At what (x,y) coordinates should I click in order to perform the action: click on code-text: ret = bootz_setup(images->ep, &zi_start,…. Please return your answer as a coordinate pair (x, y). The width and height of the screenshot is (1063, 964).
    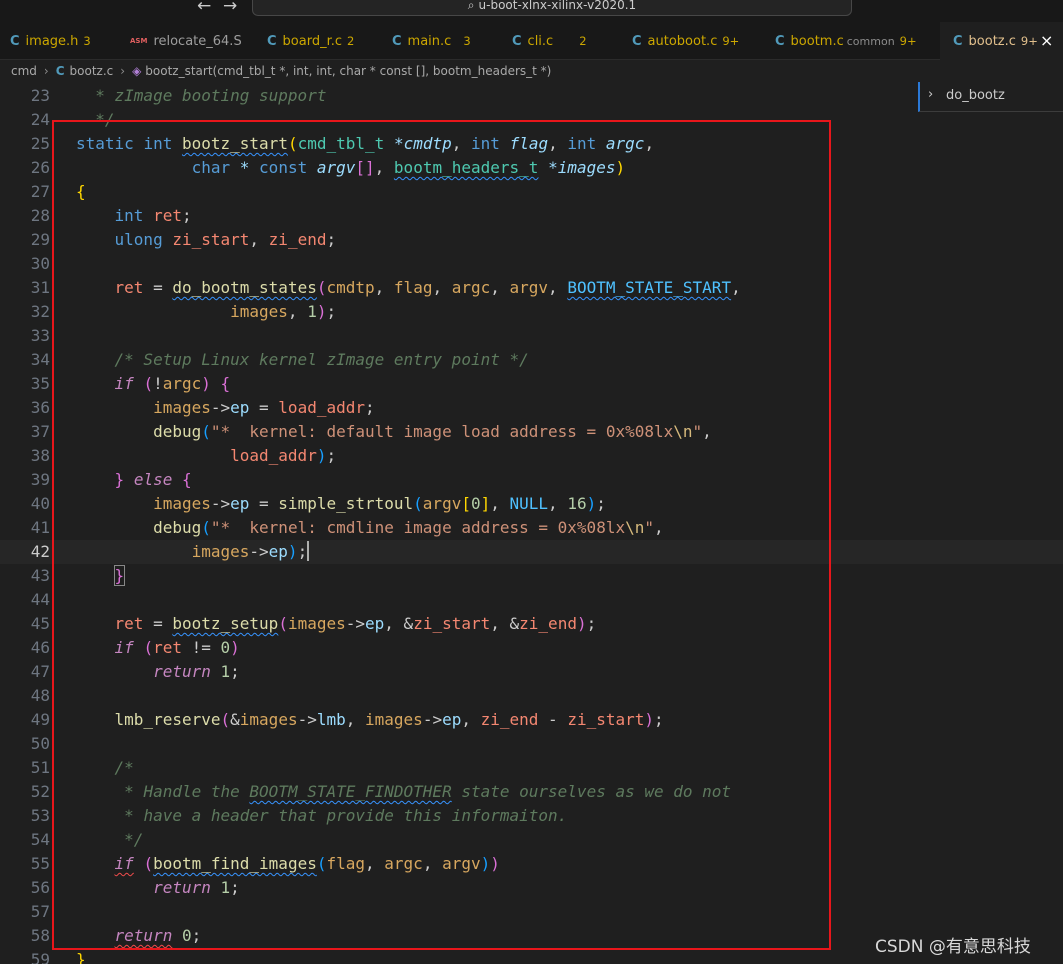
    Looking at the image, I should click on (355, 623).